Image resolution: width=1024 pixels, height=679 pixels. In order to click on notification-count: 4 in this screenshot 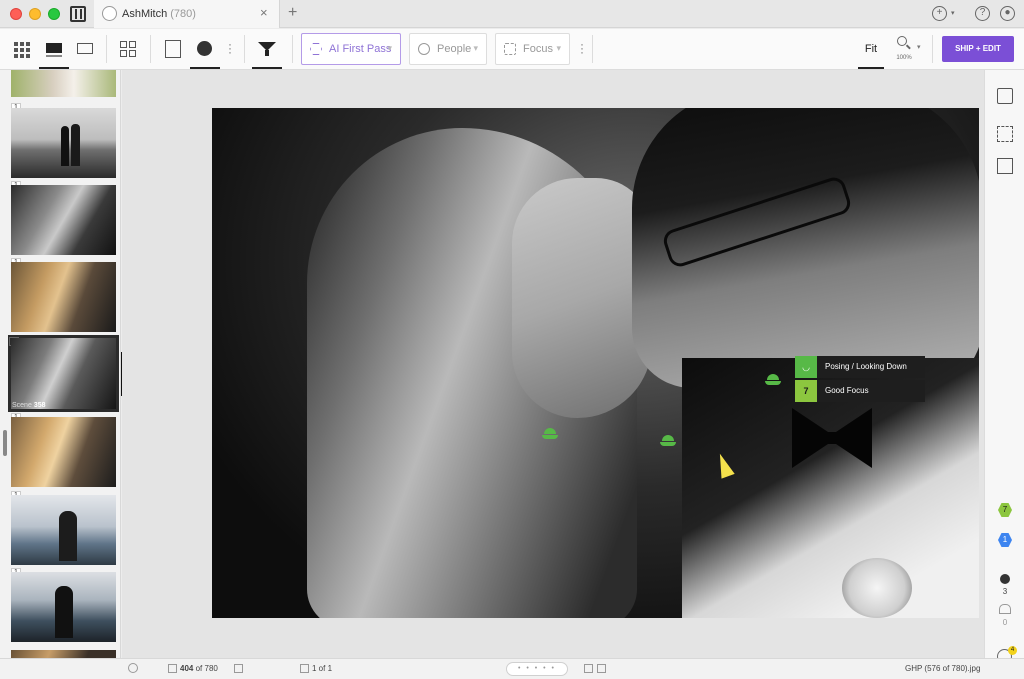, I will do `click(1012, 650)`.